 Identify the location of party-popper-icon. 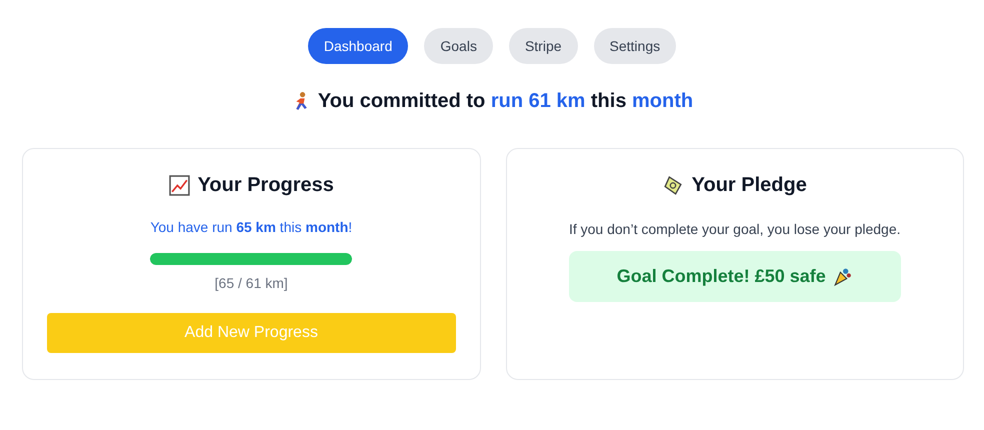
(842, 276).